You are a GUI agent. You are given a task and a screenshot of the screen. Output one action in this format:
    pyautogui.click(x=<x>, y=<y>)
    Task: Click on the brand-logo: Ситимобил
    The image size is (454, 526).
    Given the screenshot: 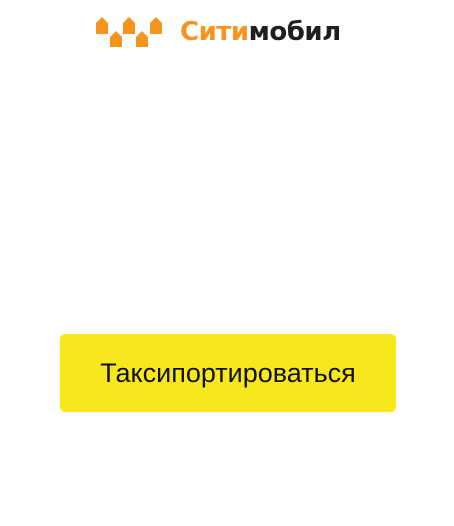 What is the action you would take?
    pyautogui.click(x=218, y=32)
    